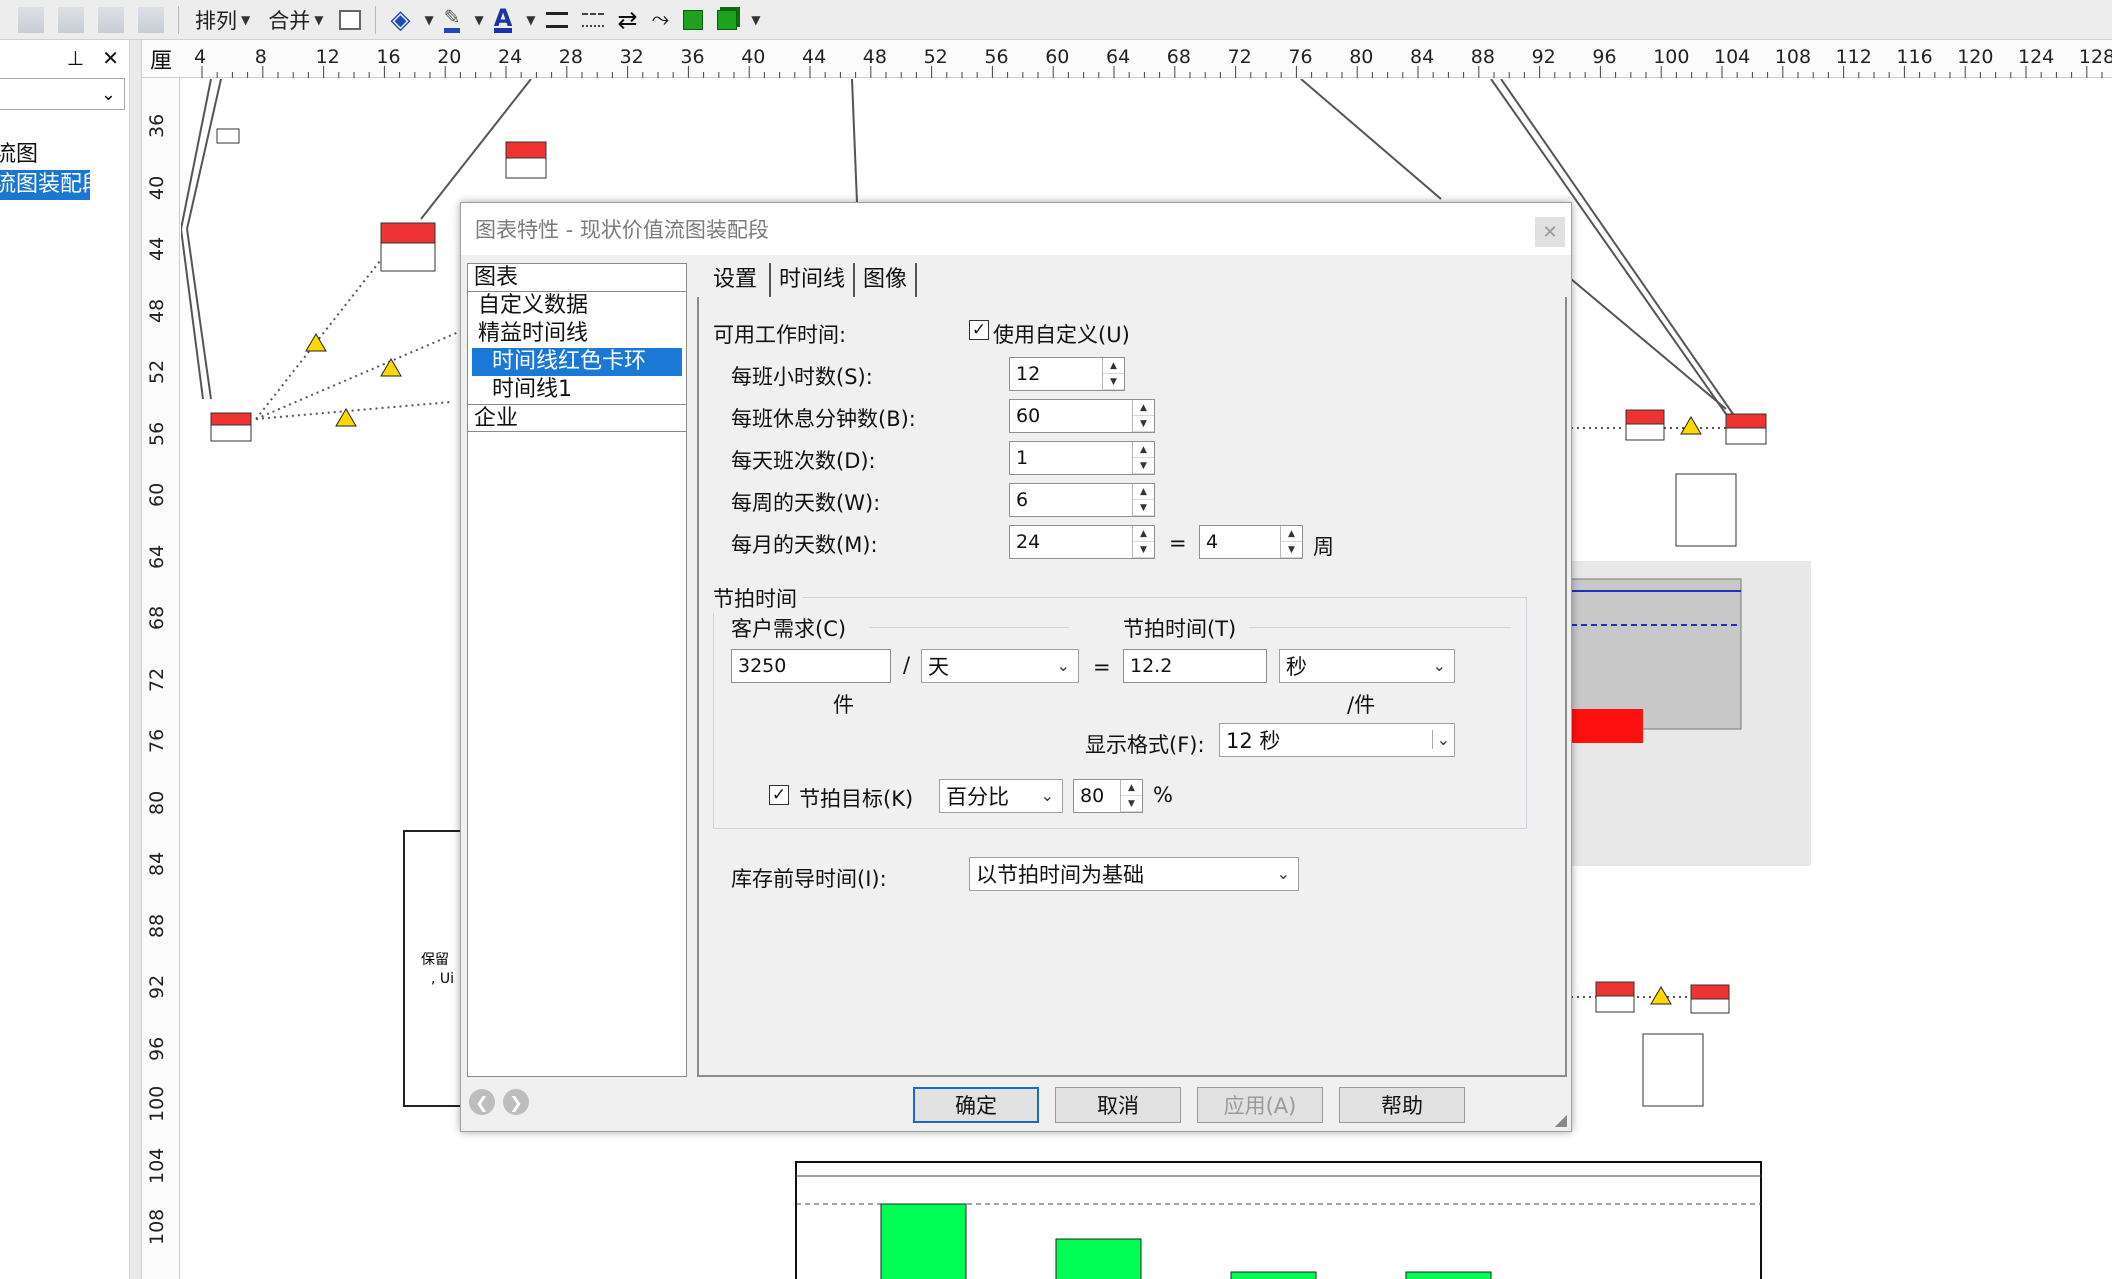 This screenshot has height=1279, width=2112. What do you see at coordinates (843, 705) in the screenshot?
I see `demand-unit-caption: 件` at bounding box center [843, 705].